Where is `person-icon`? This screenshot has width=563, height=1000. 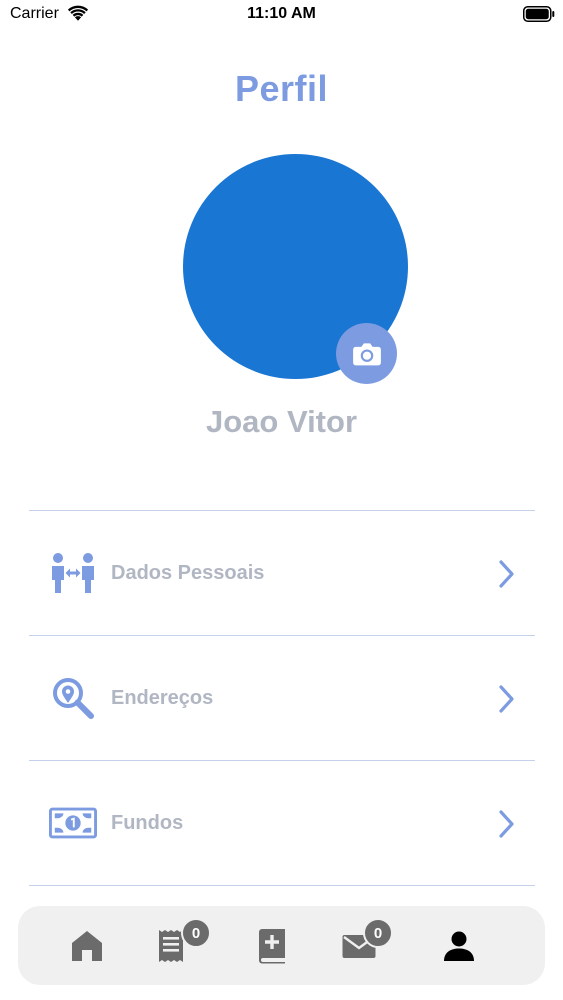 person-icon is located at coordinates (459, 946).